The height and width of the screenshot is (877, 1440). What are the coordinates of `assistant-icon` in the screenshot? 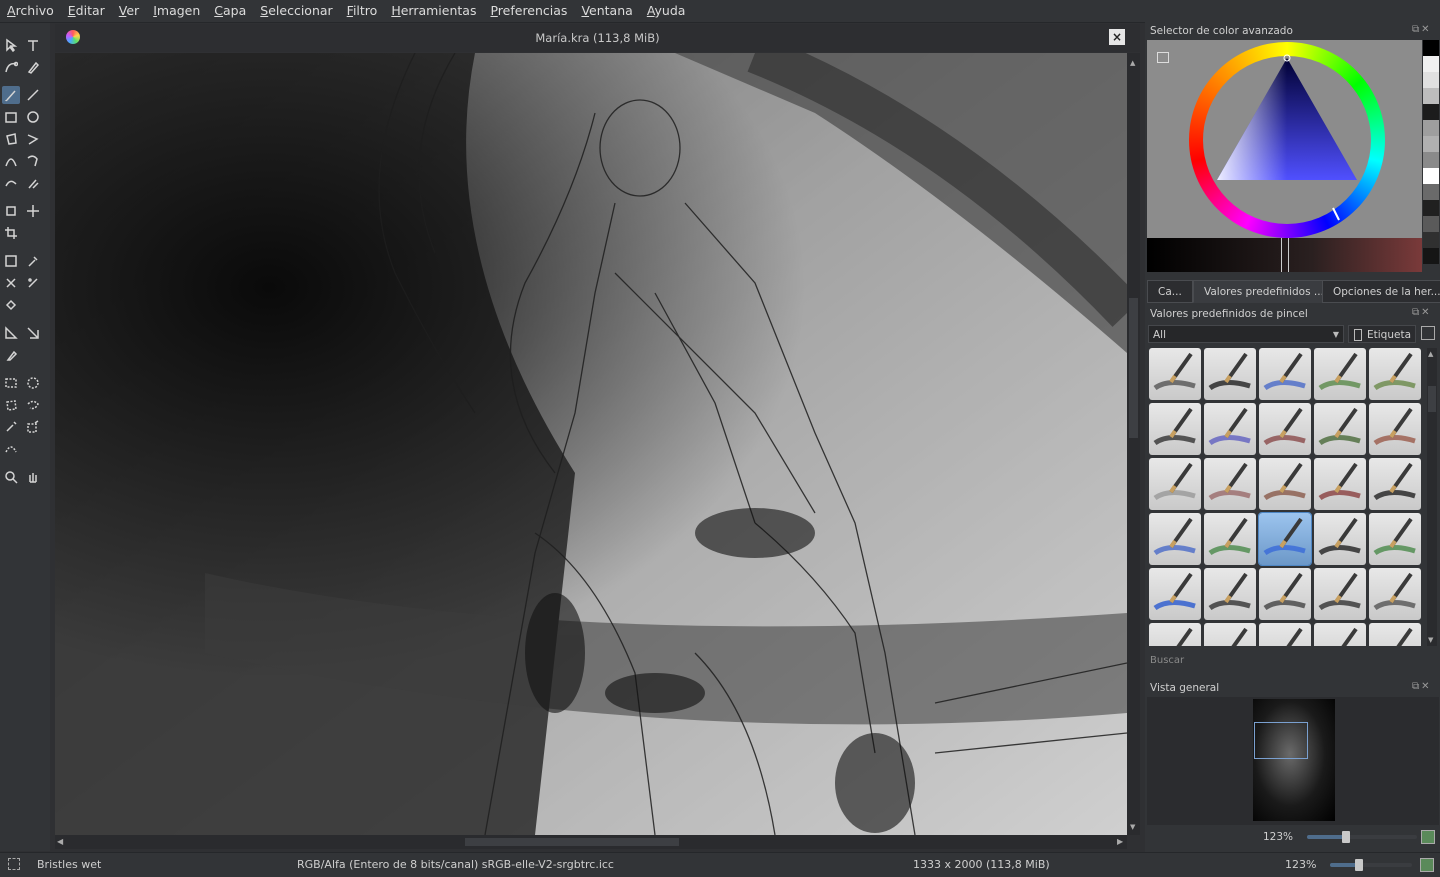 It's located at (11, 333).